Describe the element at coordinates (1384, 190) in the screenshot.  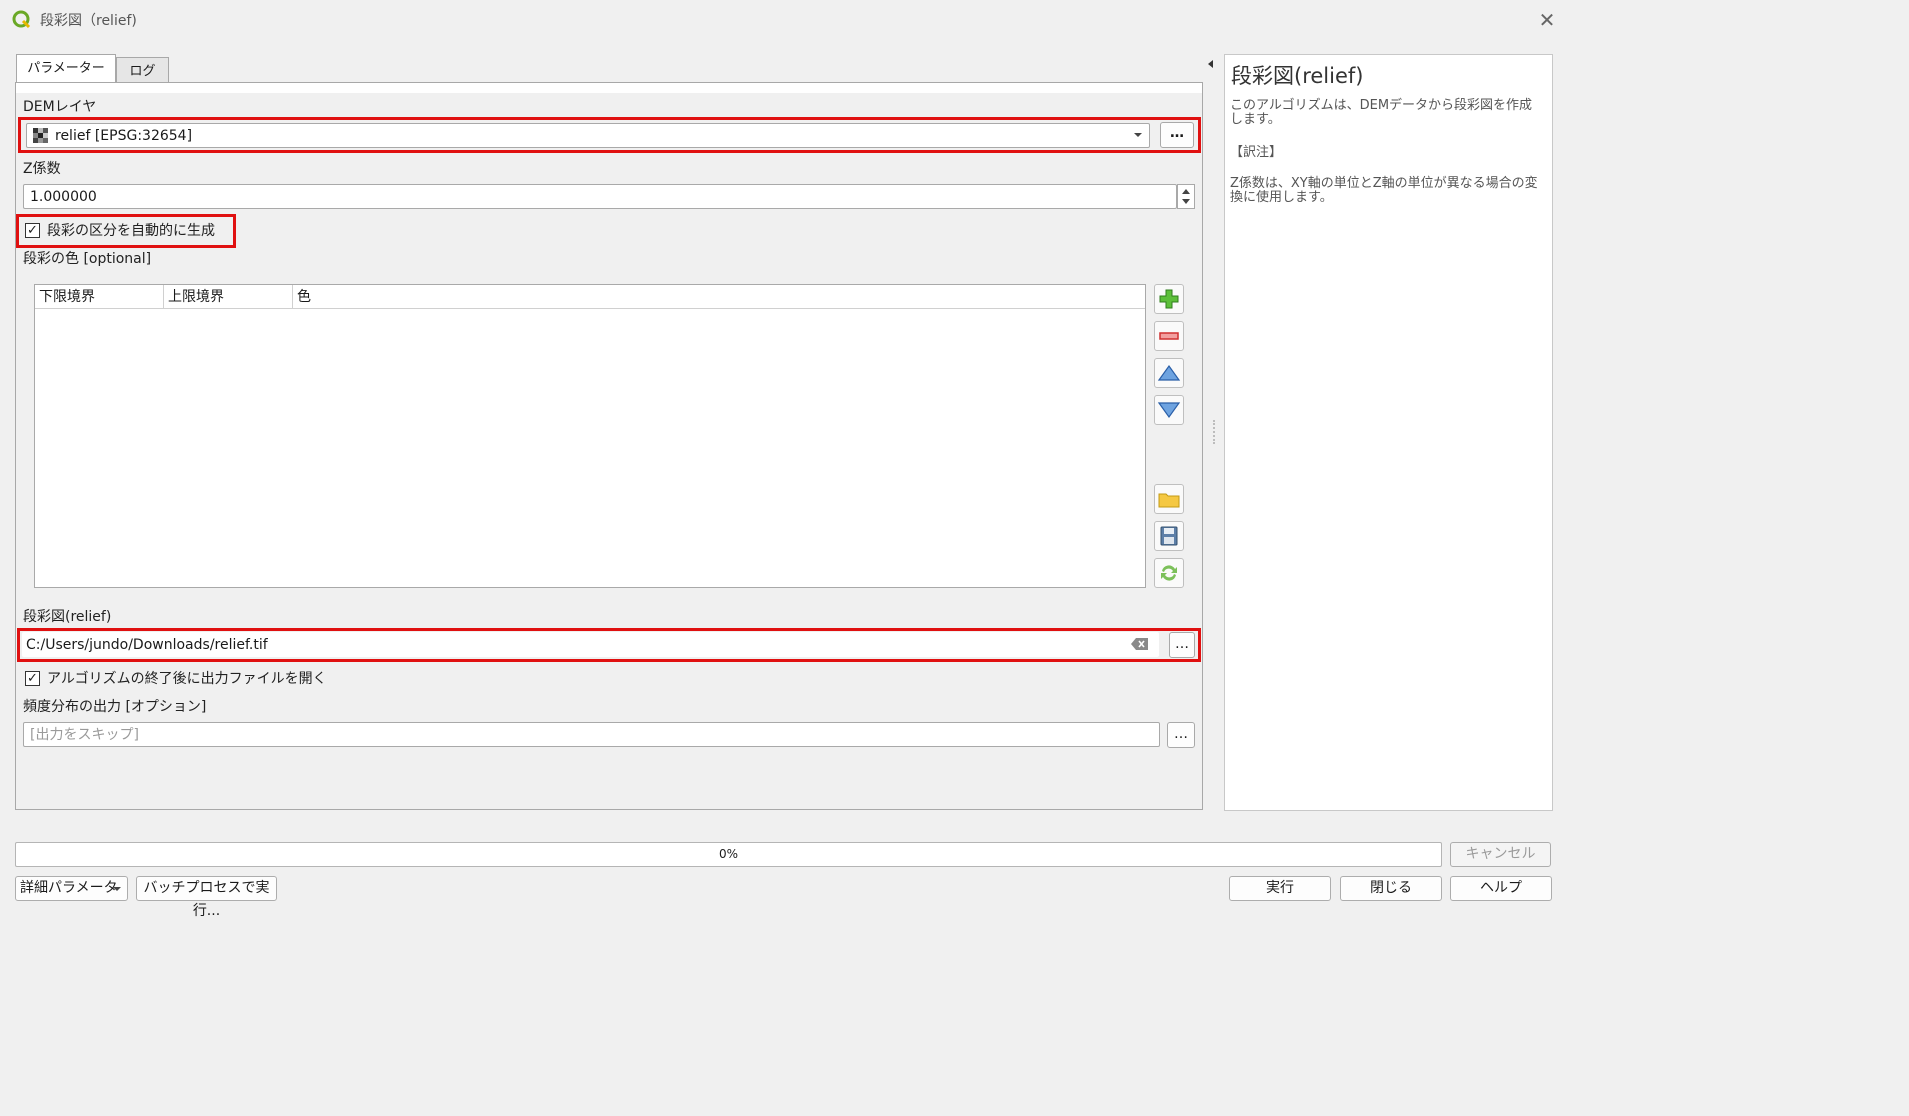
I see `help-note: Z係数は、XY軸の単位とZ軸の単位が異なる場合の変換に使用します。` at that location.